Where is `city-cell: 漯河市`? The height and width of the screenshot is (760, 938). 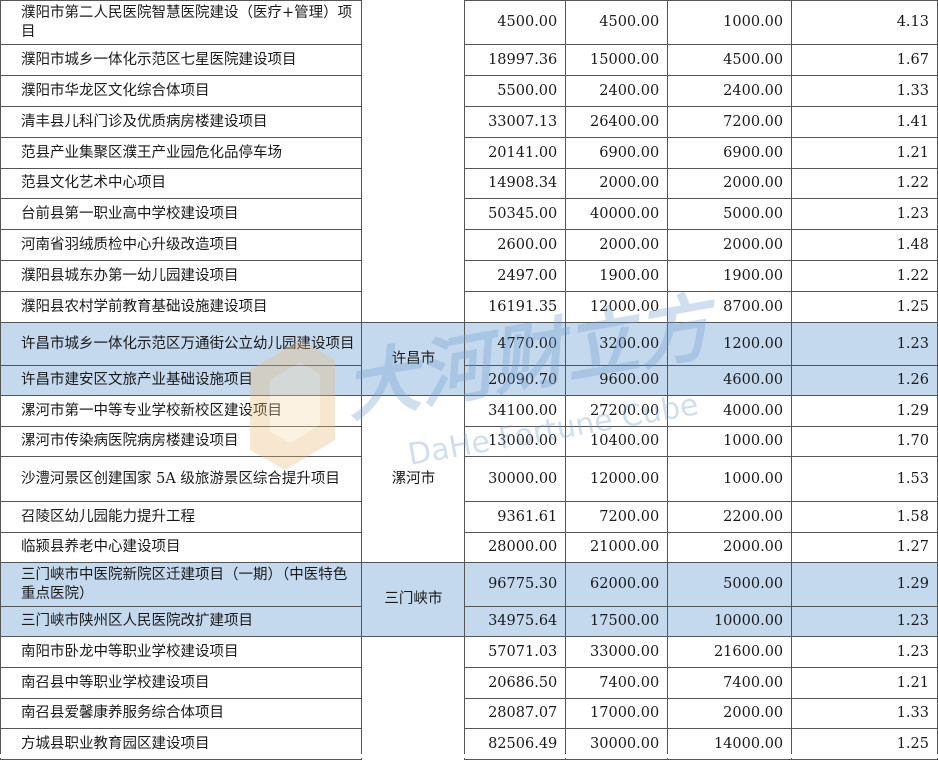
city-cell: 漯河市 is located at coordinates (413, 479).